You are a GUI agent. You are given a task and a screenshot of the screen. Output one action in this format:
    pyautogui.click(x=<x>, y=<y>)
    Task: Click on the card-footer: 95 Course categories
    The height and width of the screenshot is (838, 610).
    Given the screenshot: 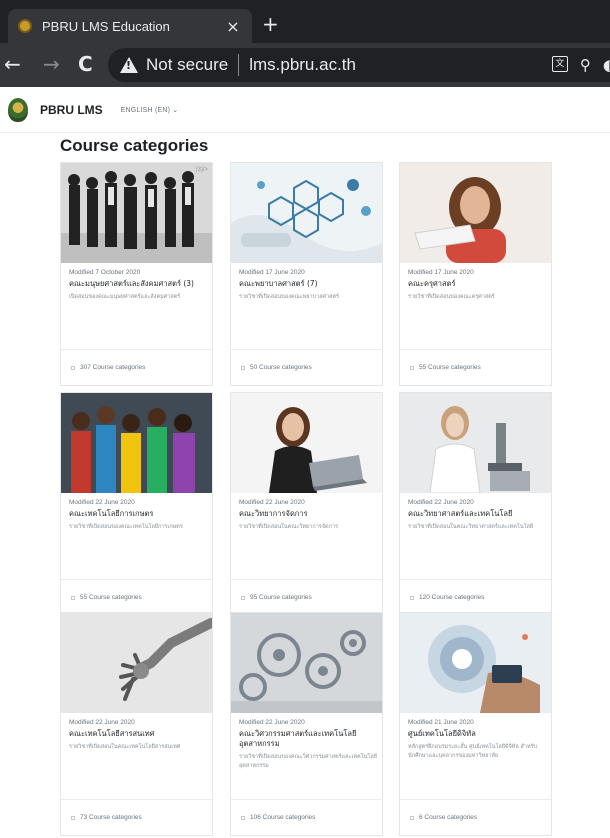 What is the action you would take?
    pyautogui.click(x=306, y=597)
    